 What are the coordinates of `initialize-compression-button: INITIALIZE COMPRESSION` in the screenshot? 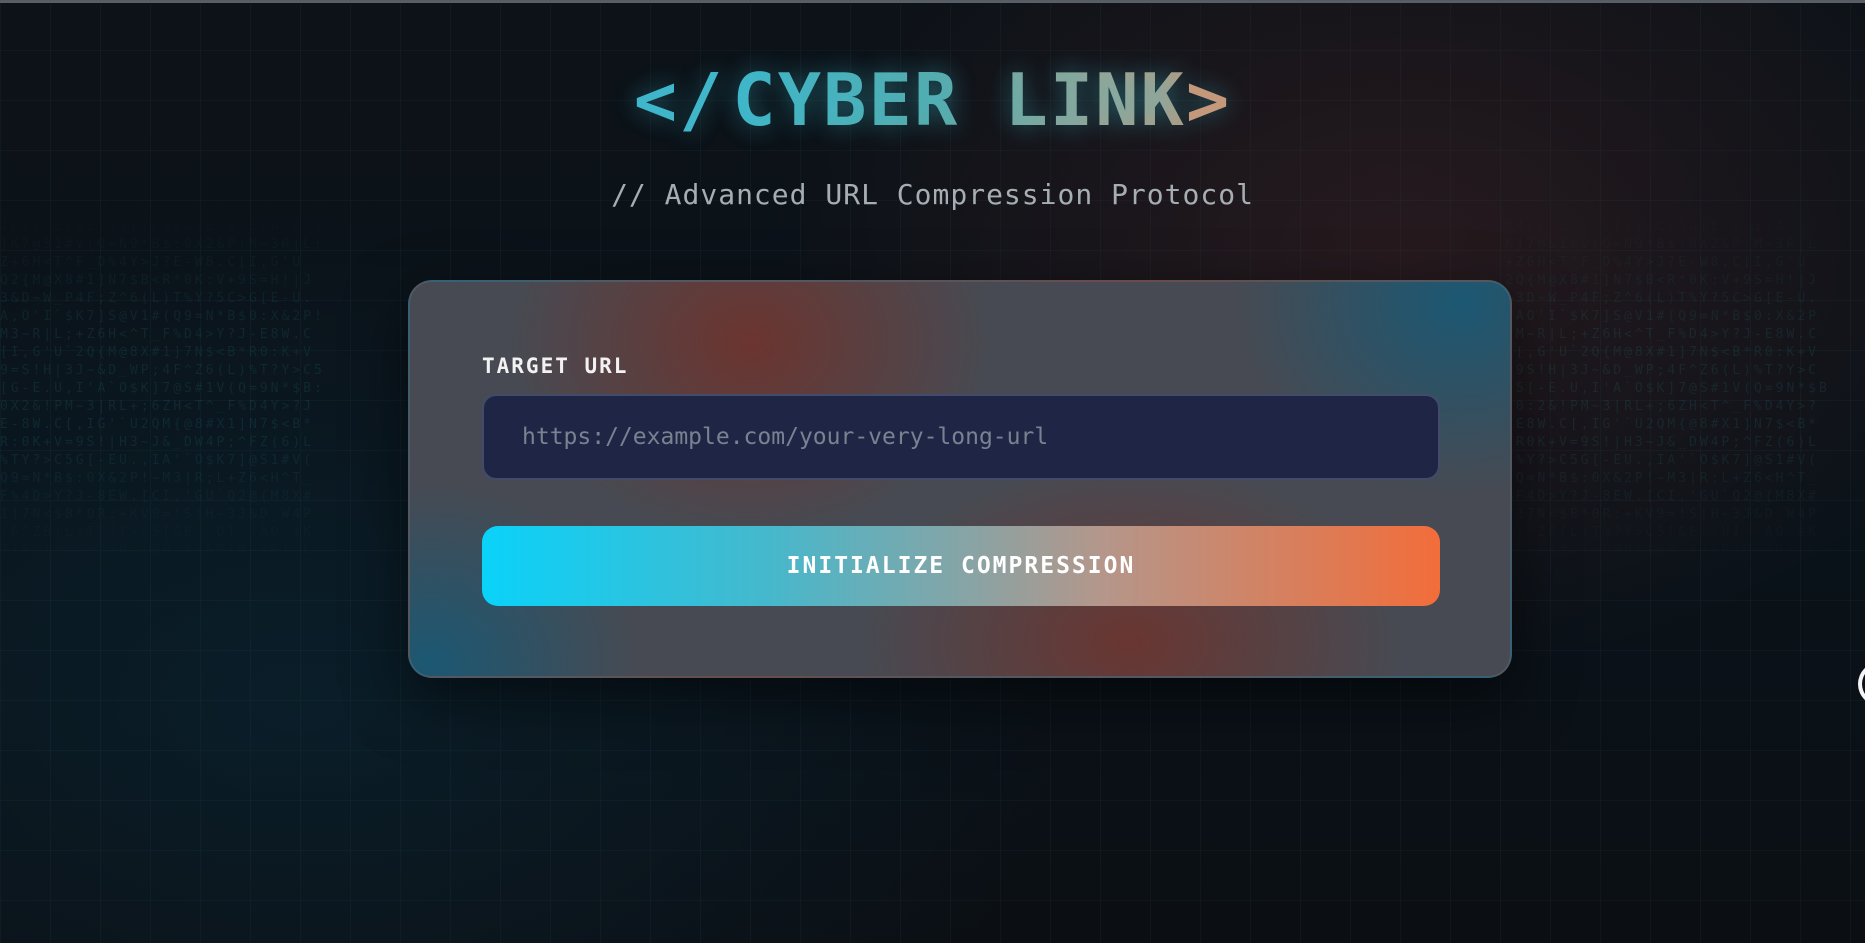 It's located at (961, 566).